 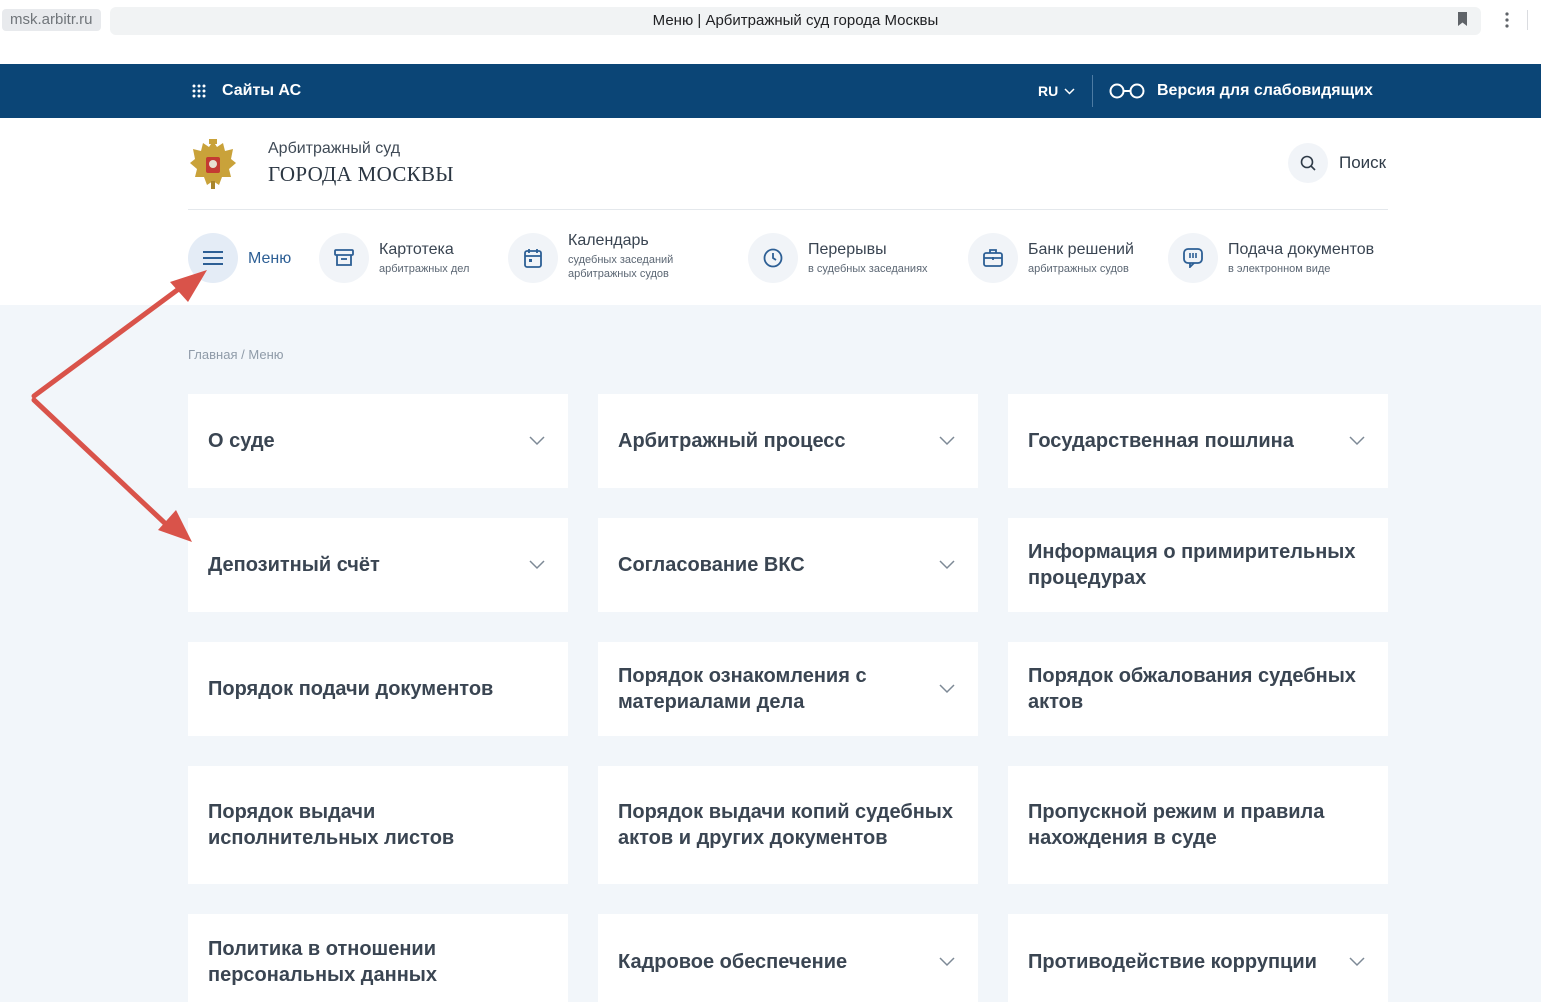 I want to click on menu-card-label: Политика в отношении персональных данных, so click(x=322, y=962).